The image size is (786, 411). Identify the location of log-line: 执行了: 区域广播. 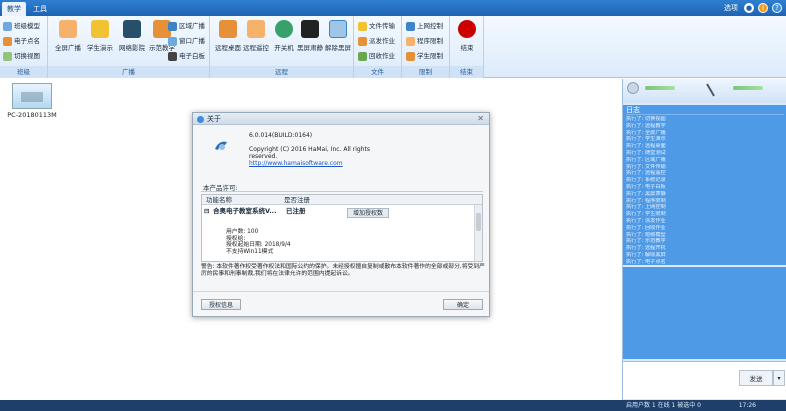
(646, 159).